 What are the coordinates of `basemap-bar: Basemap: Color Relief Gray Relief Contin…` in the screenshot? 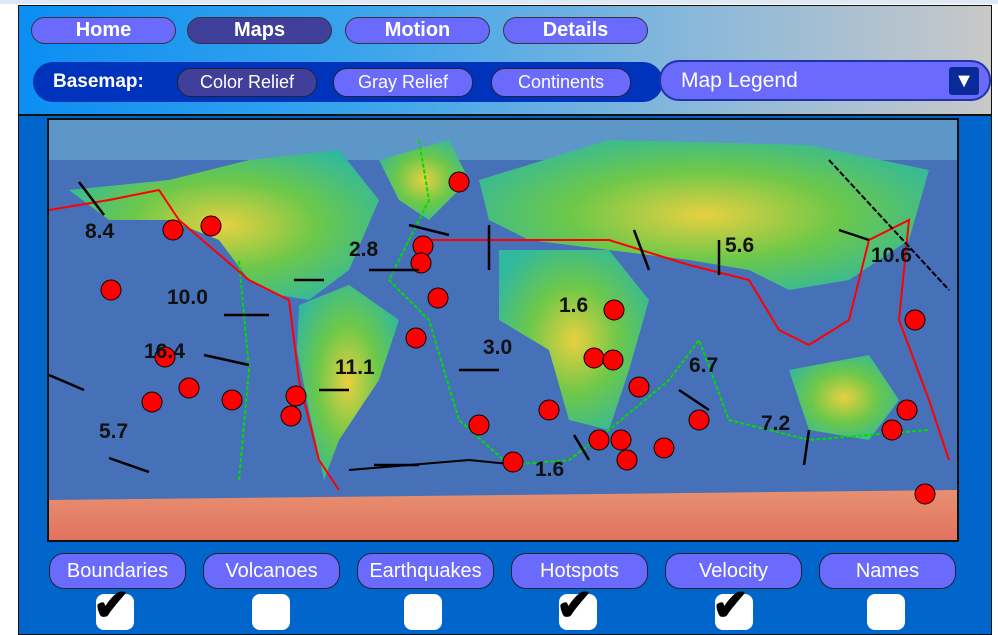 It's located at (348, 82).